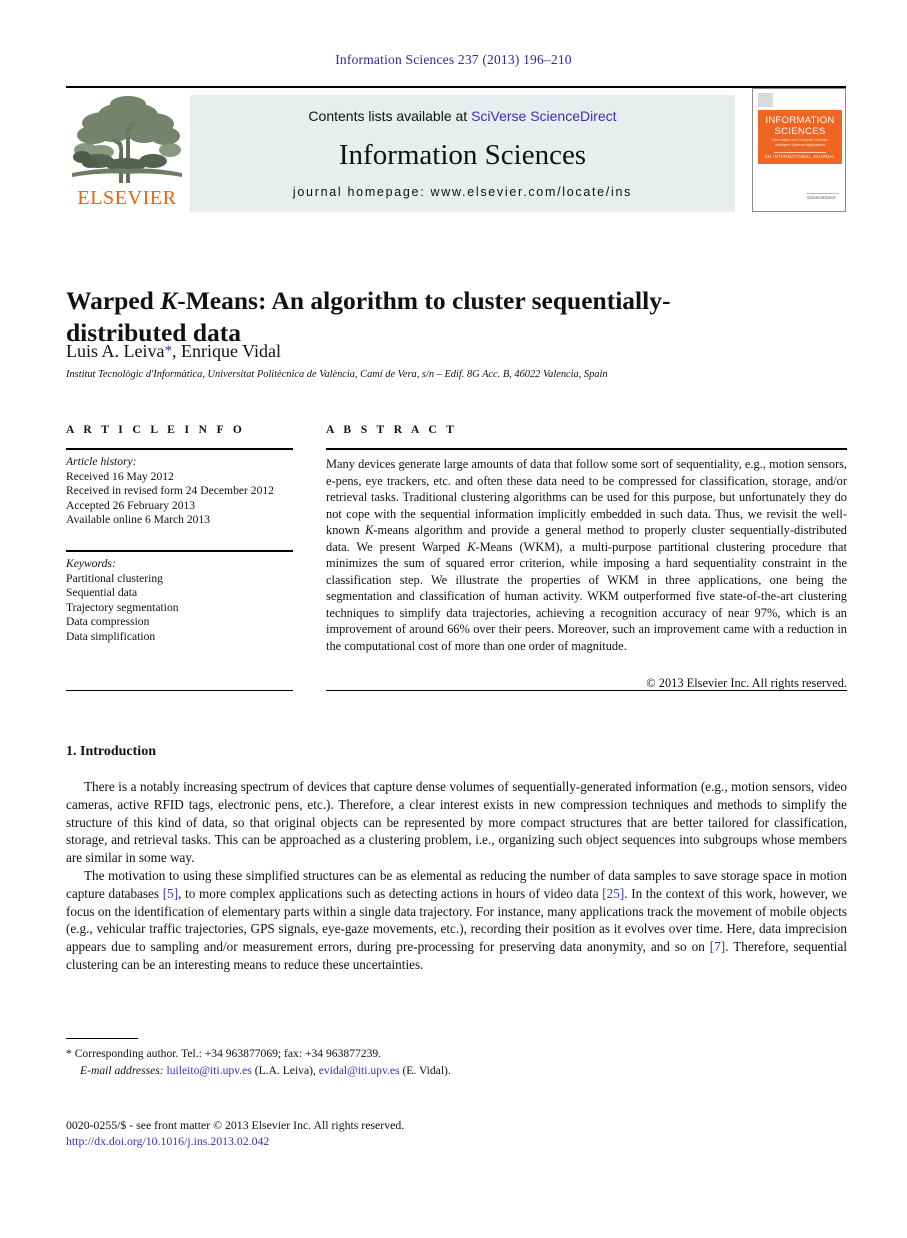 This screenshot has width=907, height=1238. Describe the element at coordinates (800, 120) in the screenshot. I see `cover-title-line1: INFORMATION` at that location.